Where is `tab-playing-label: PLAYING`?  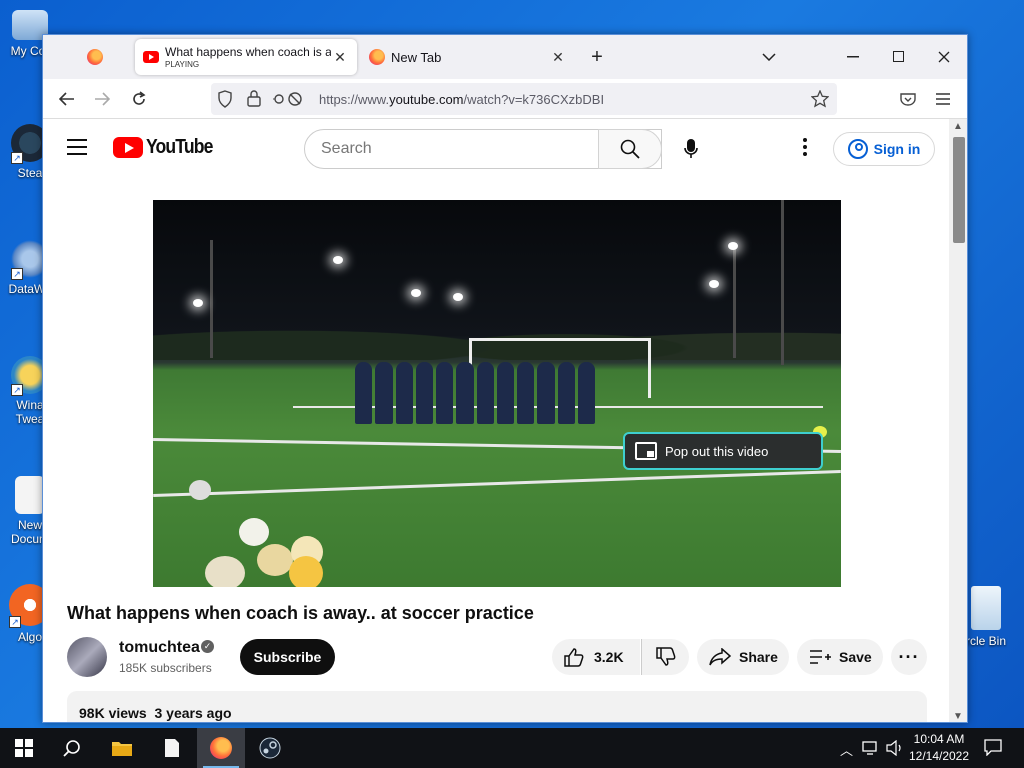
tab-playing-label: PLAYING is located at coordinates (182, 64).